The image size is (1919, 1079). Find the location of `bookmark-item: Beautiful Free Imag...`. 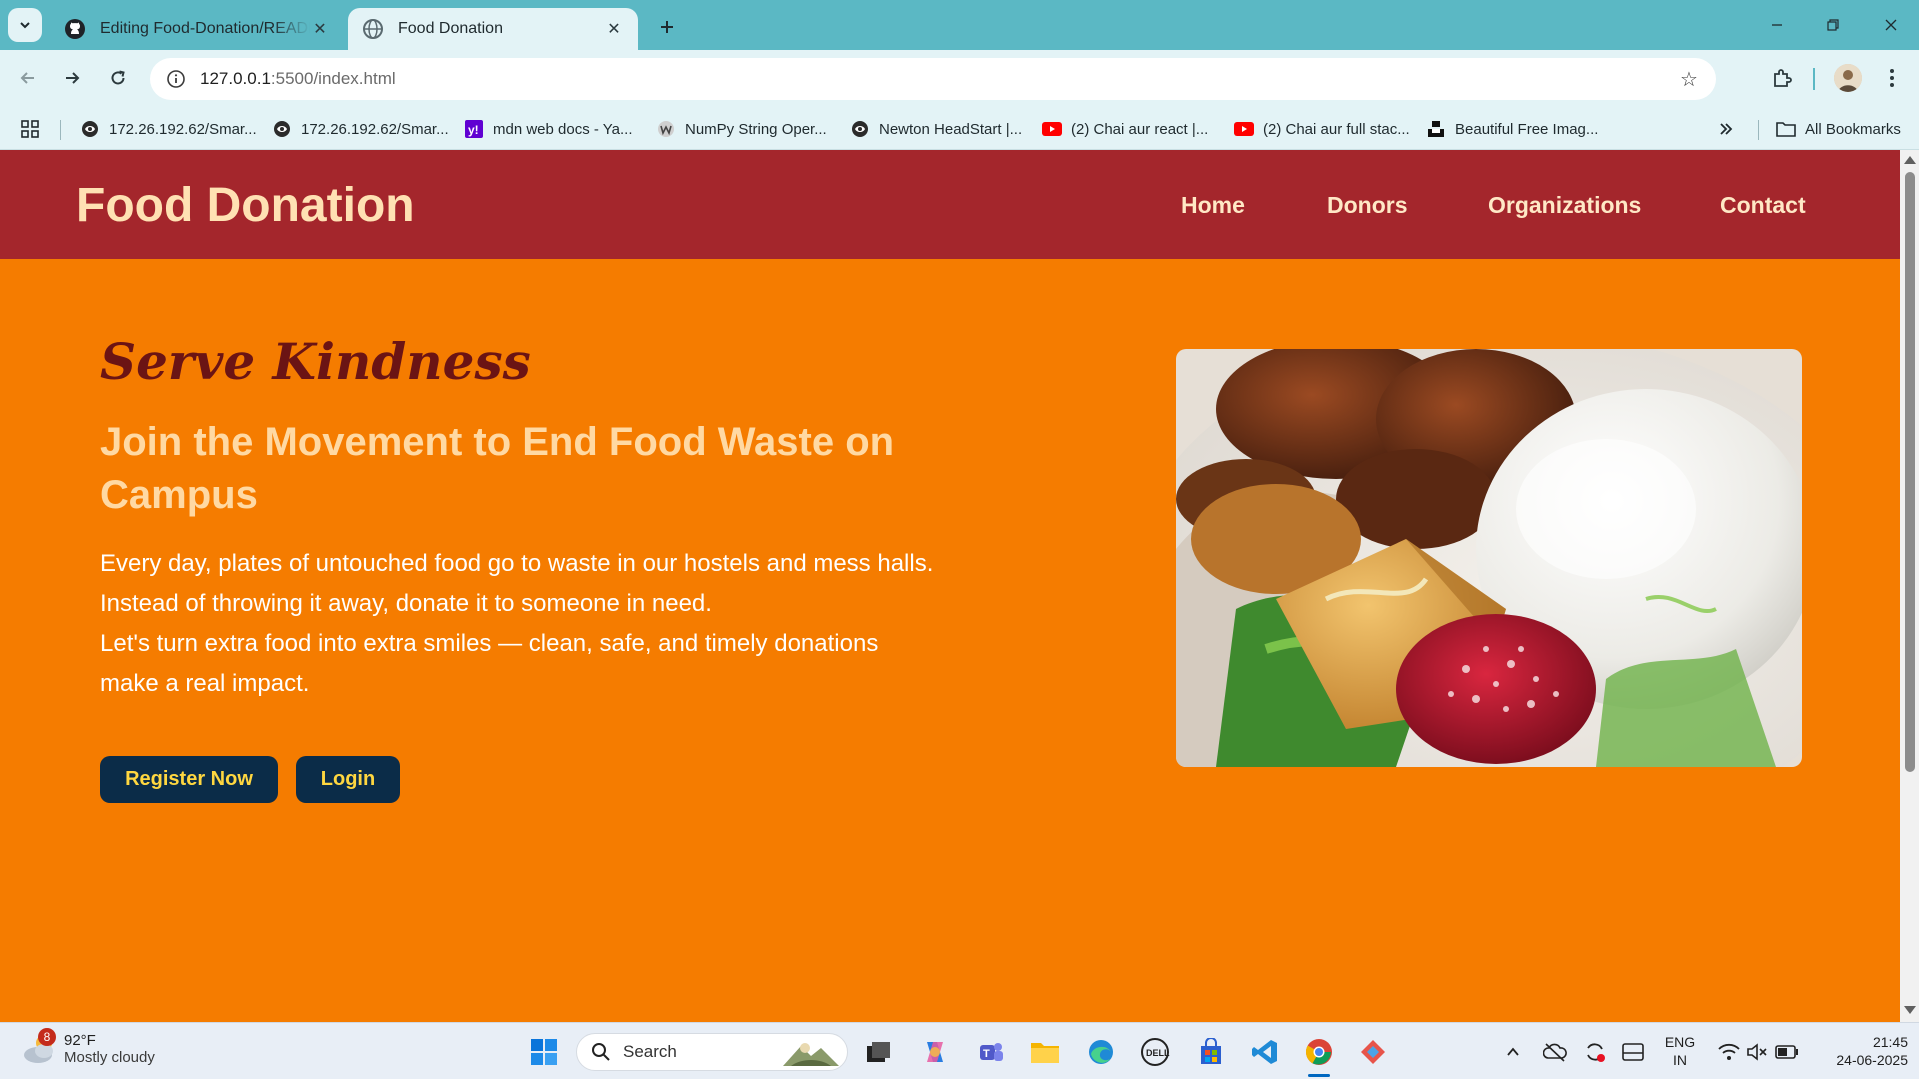

bookmark-item: Beautiful Free Imag... is located at coordinates (1512, 129).